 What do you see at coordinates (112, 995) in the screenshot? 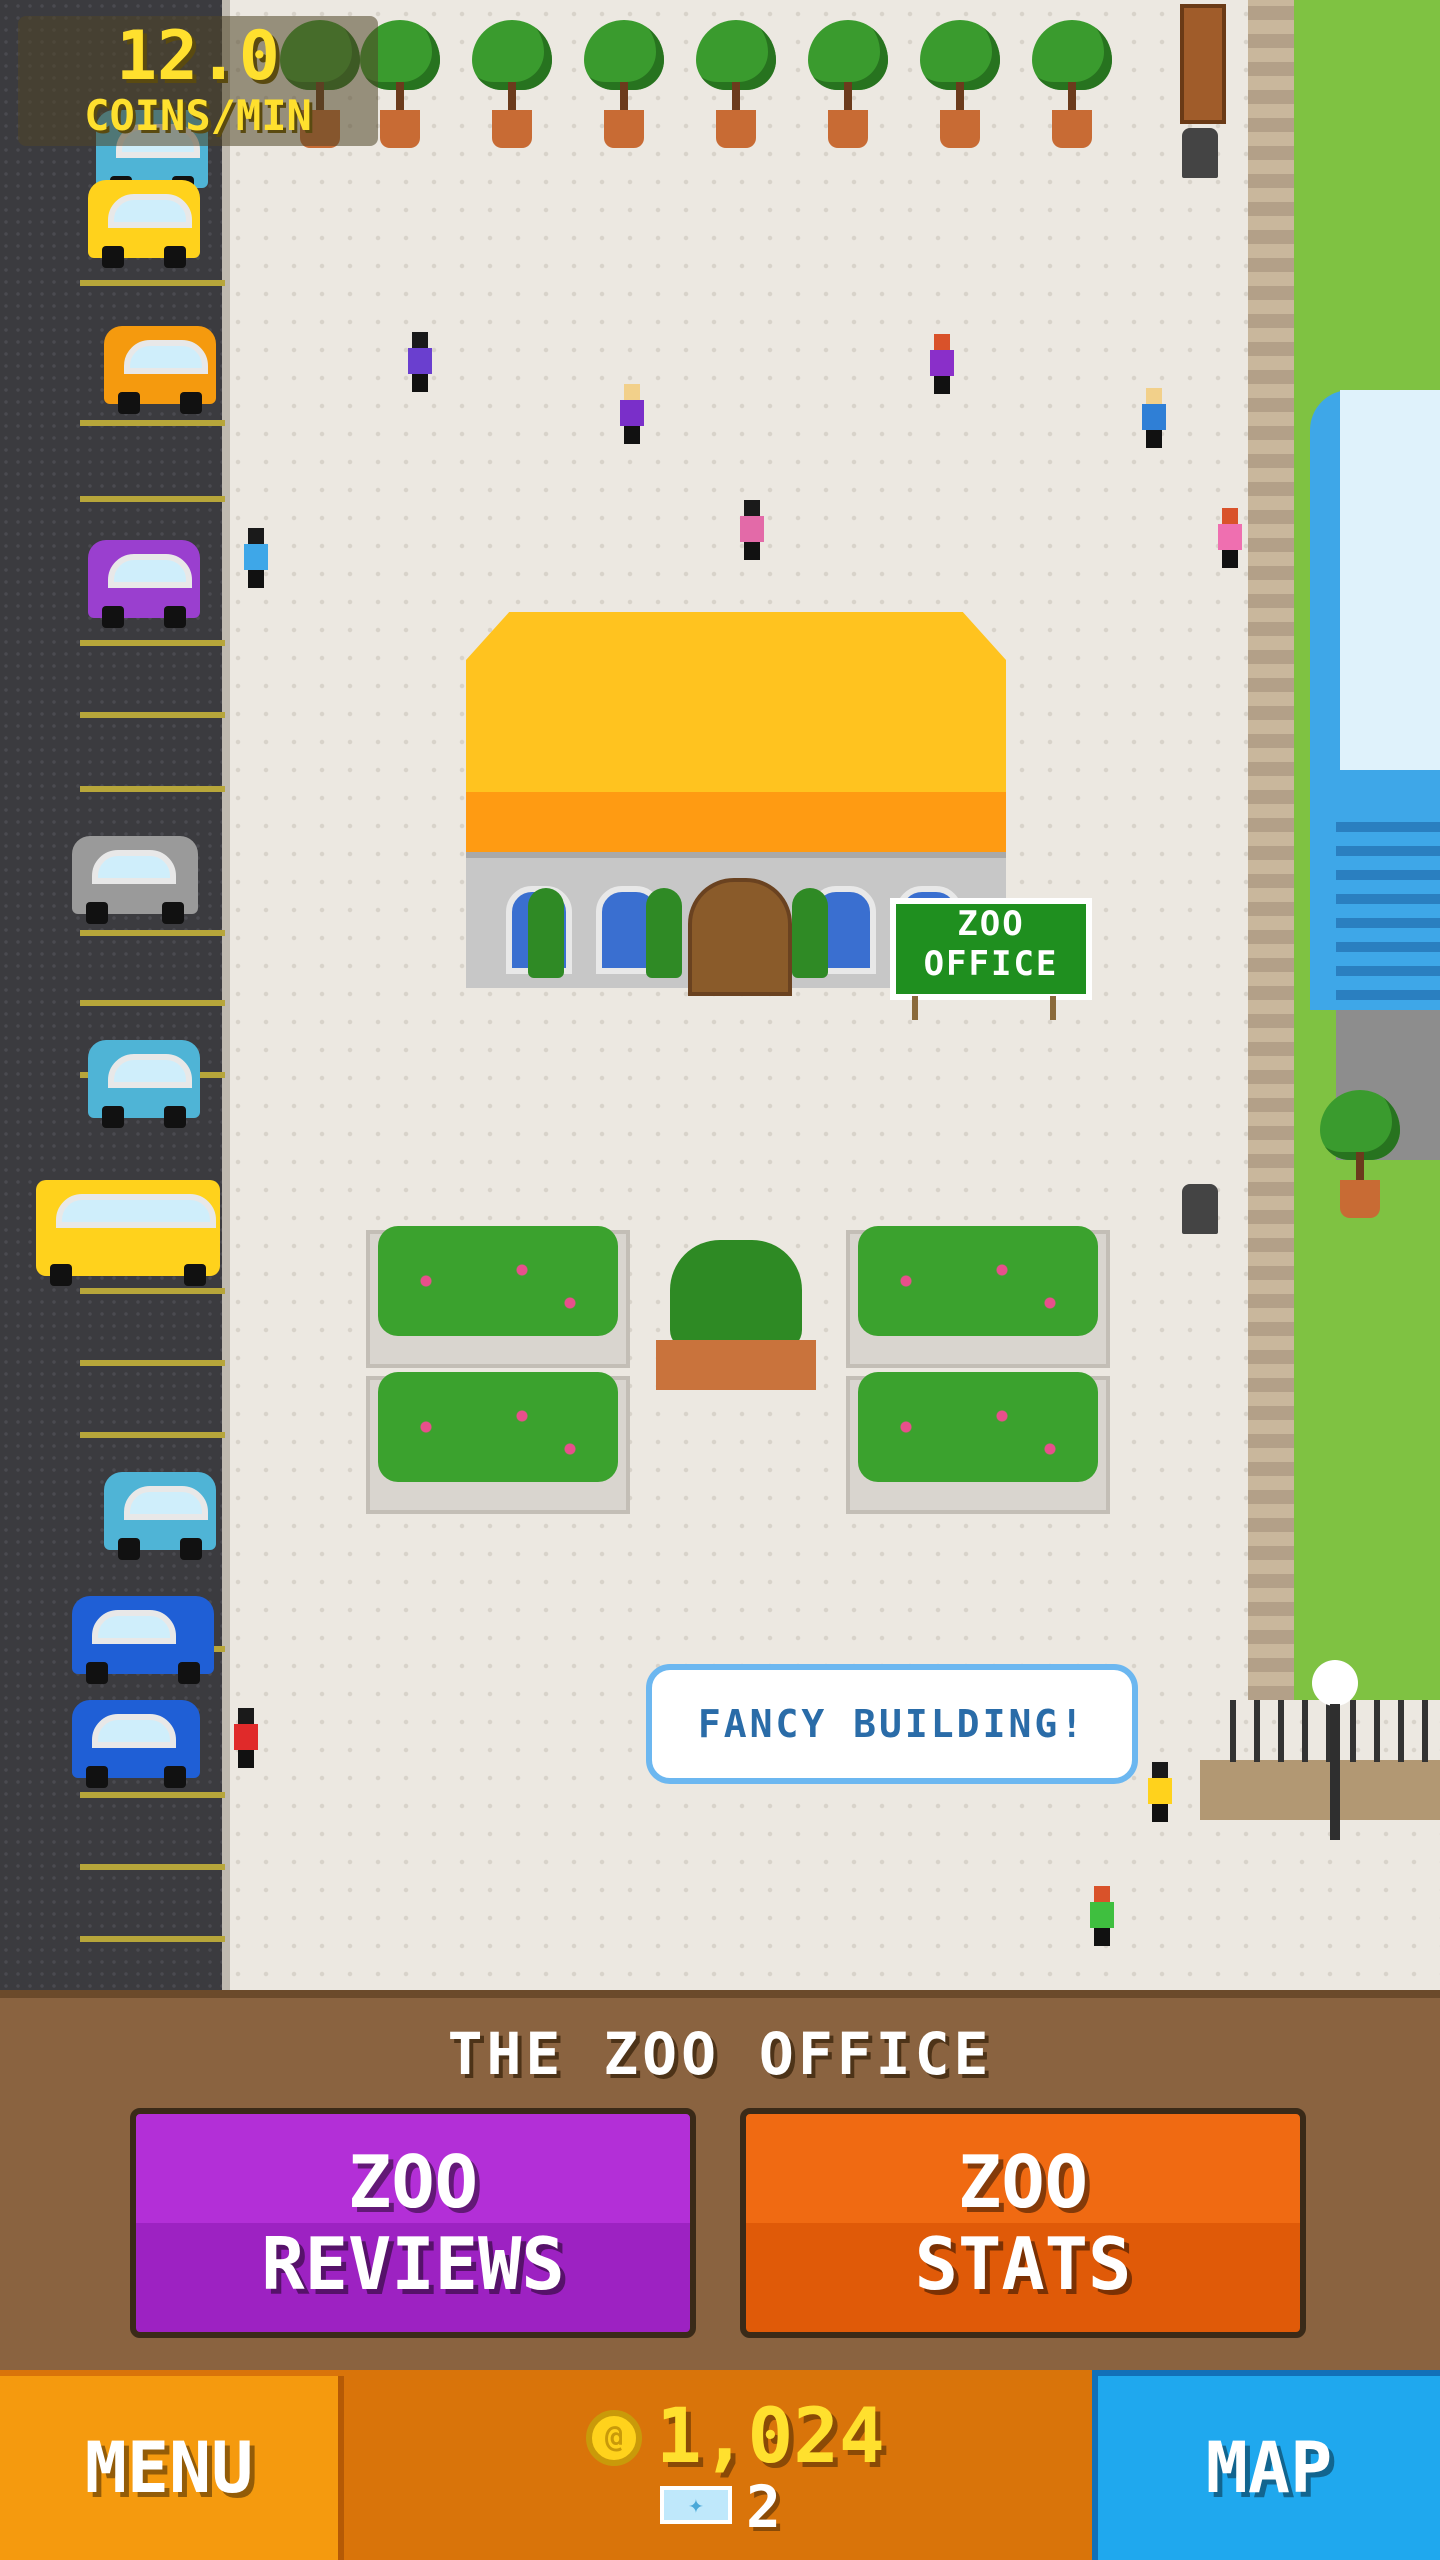
I see `parking-road` at bounding box center [112, 995].